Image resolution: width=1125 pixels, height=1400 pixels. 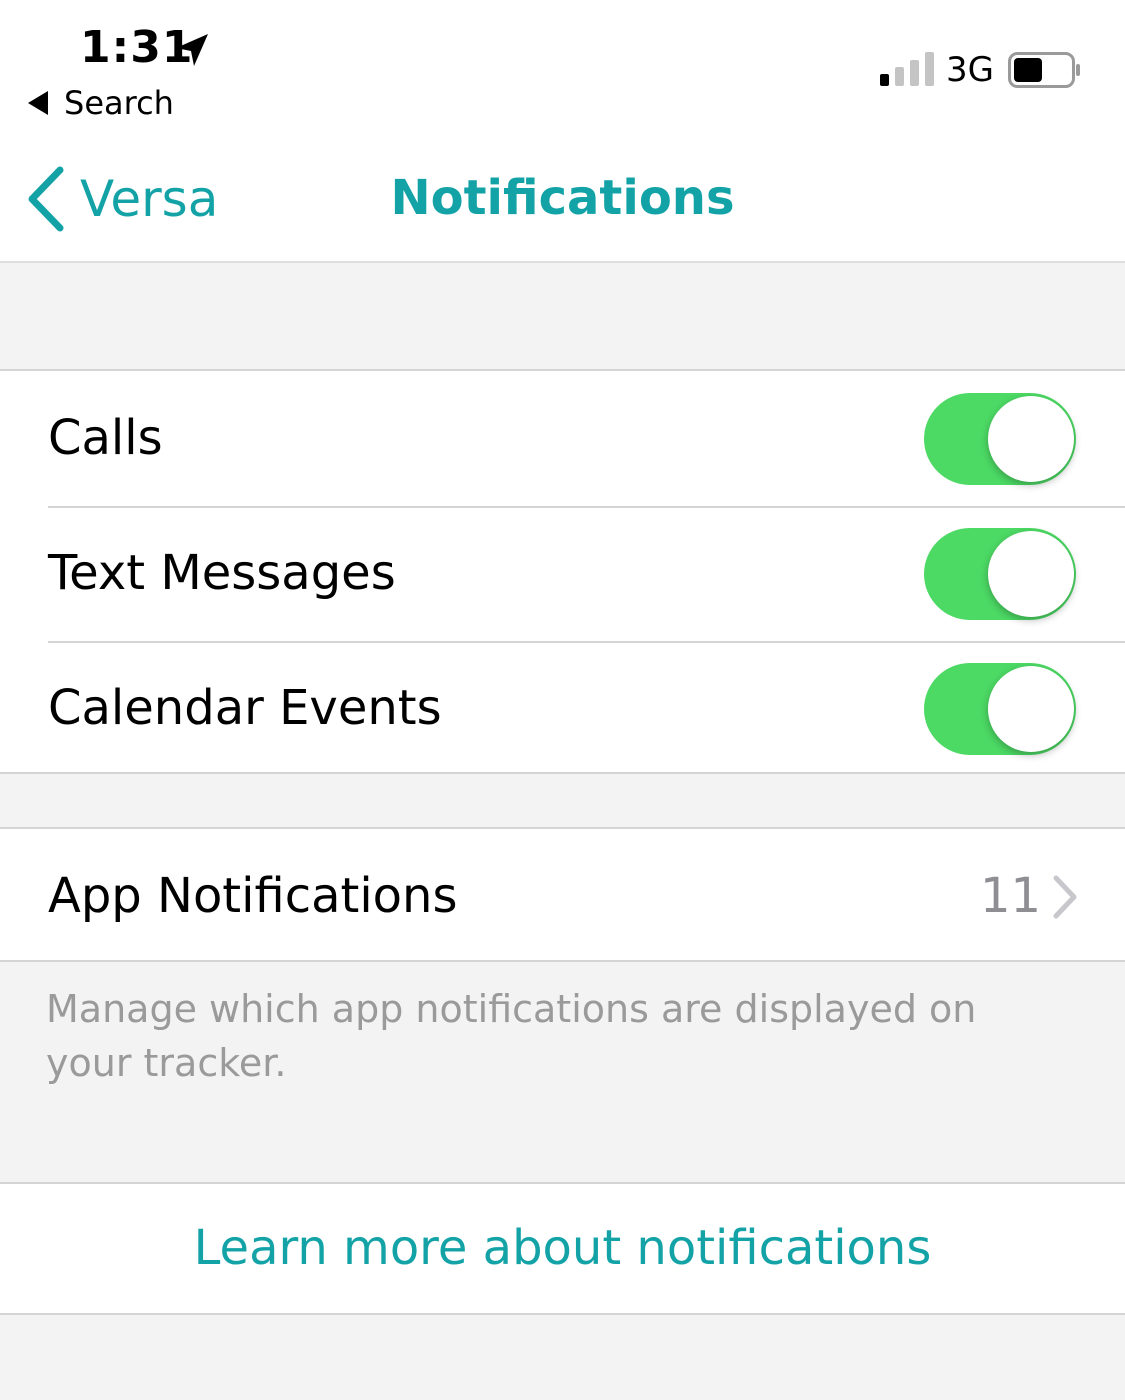 I want to click on location-arrow-icon, so click(x=192, y=50).